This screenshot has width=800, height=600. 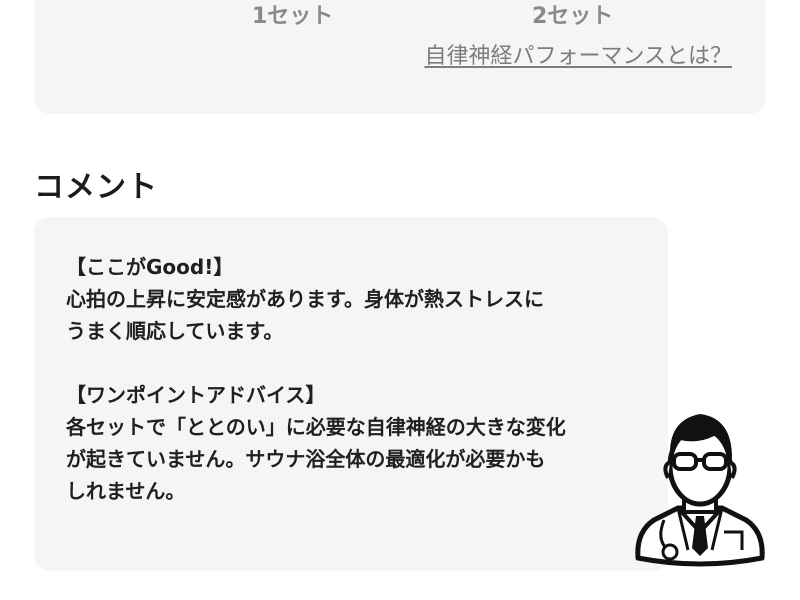 What do you see at coordinates (573, 16) in the screenshot?
I see `set-2-label: 2セット` at bounding box center [573, 16].